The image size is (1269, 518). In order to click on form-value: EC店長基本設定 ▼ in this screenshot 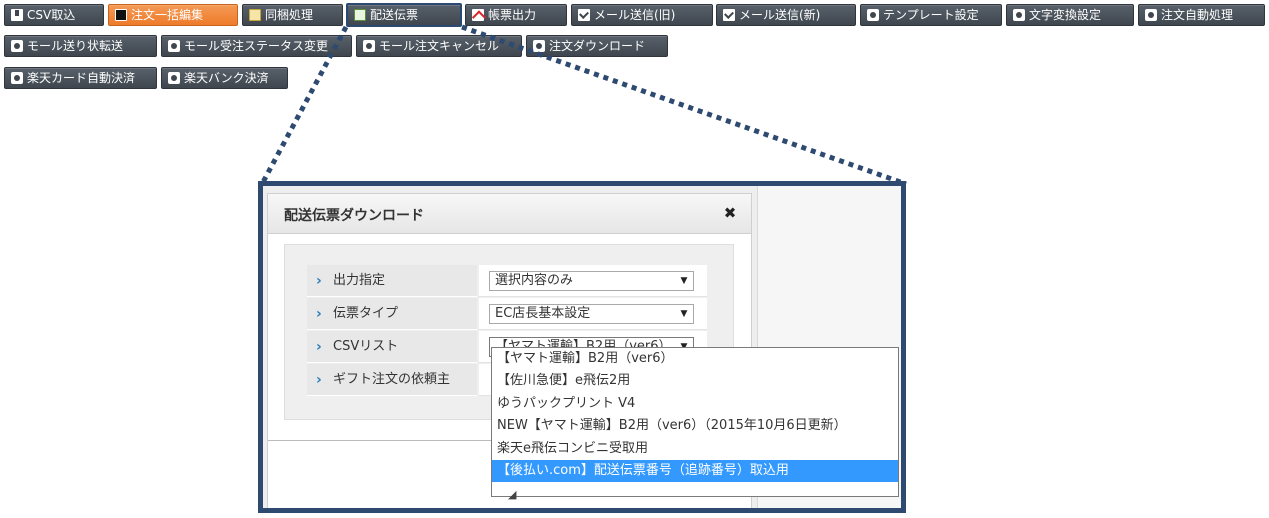, I will do `click(593, 314)`.